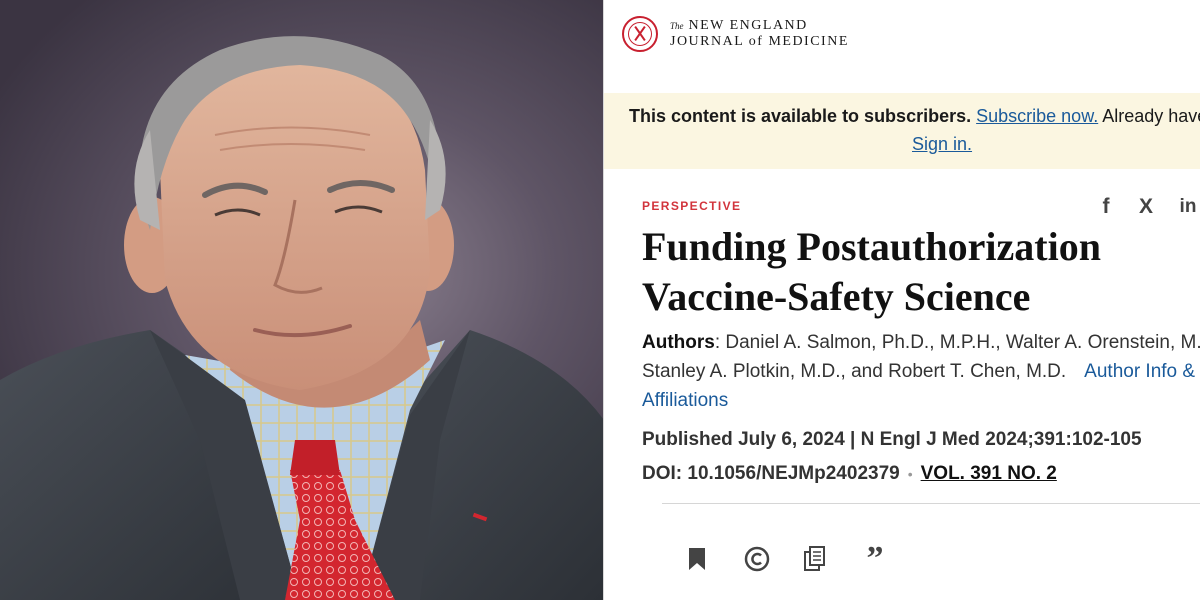 The image size is (1200, 600). What do you see at coordinates (757, 559) in the screenshot?
I see `copyright-icon` at bounding box center [757, 559].